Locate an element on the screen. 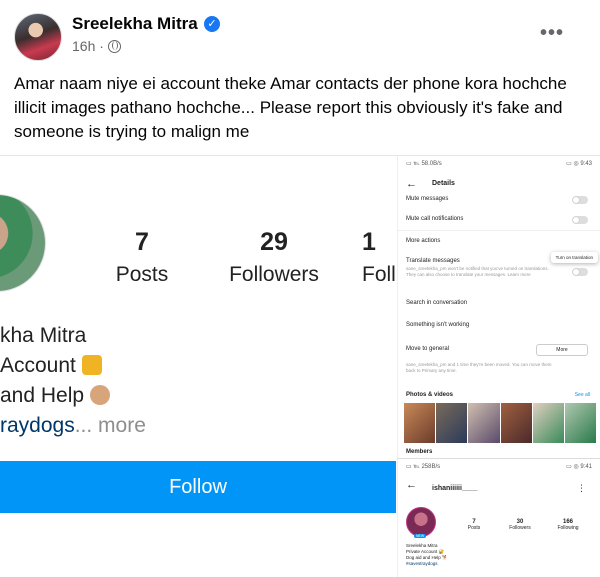  mini-stat-followers-label: Followers is located at coordinates (520, 528).